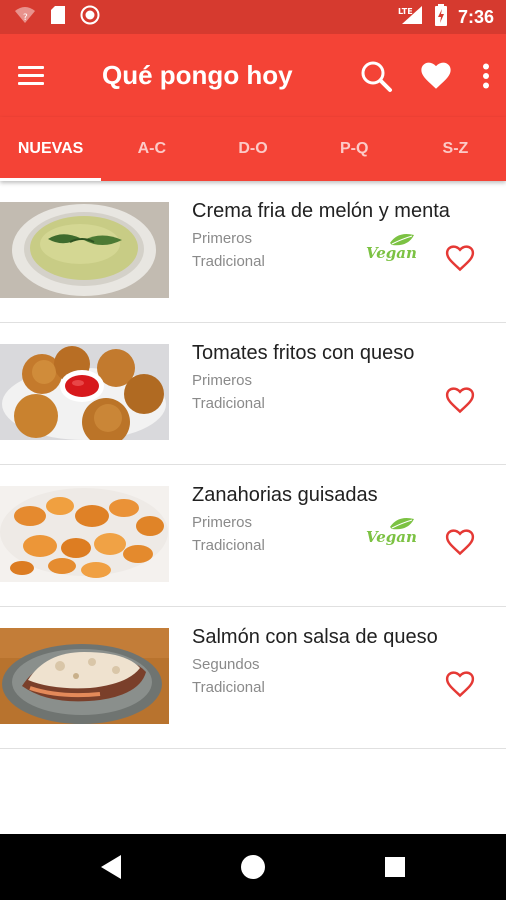 The height and width of the screenshot is (900, 506). I want to click on melon-cream-photo, so click(84, 250).